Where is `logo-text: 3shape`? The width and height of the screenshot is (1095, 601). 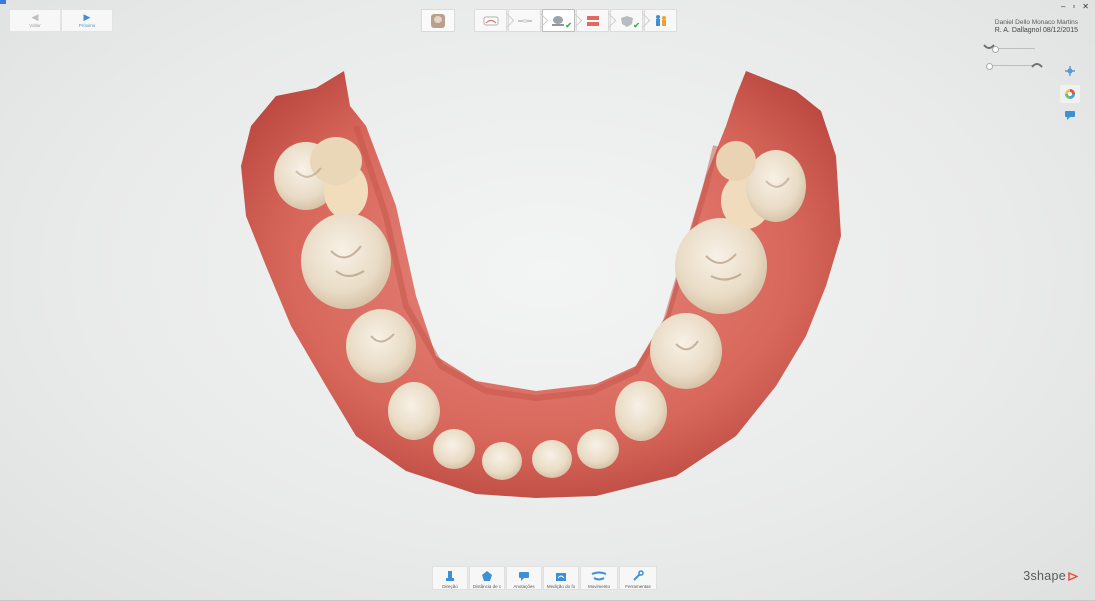 logo-text: 3shape is located at coordinates (1044, 576).